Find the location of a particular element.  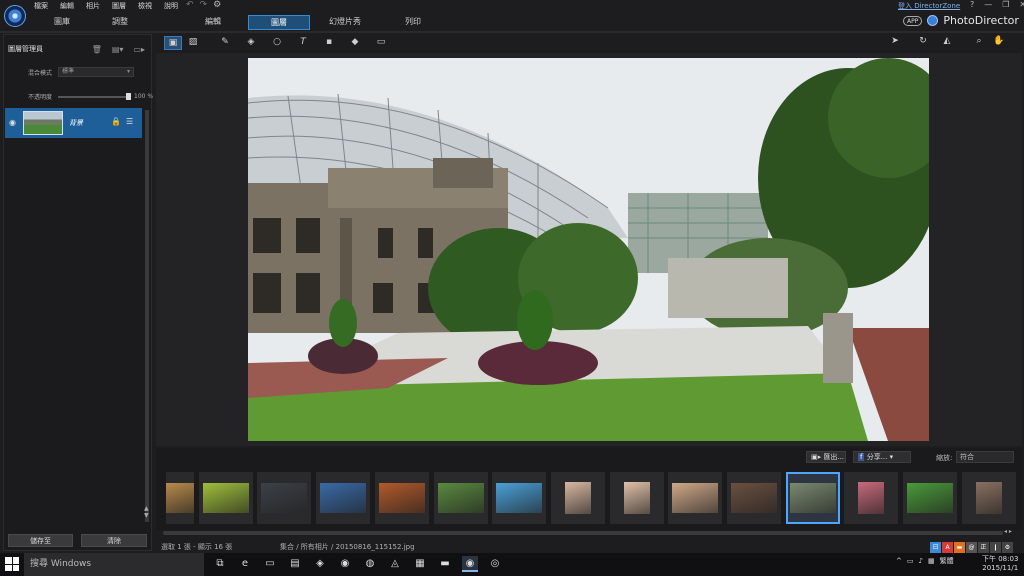

thumbnail-image is located at coordinates (578, 498).